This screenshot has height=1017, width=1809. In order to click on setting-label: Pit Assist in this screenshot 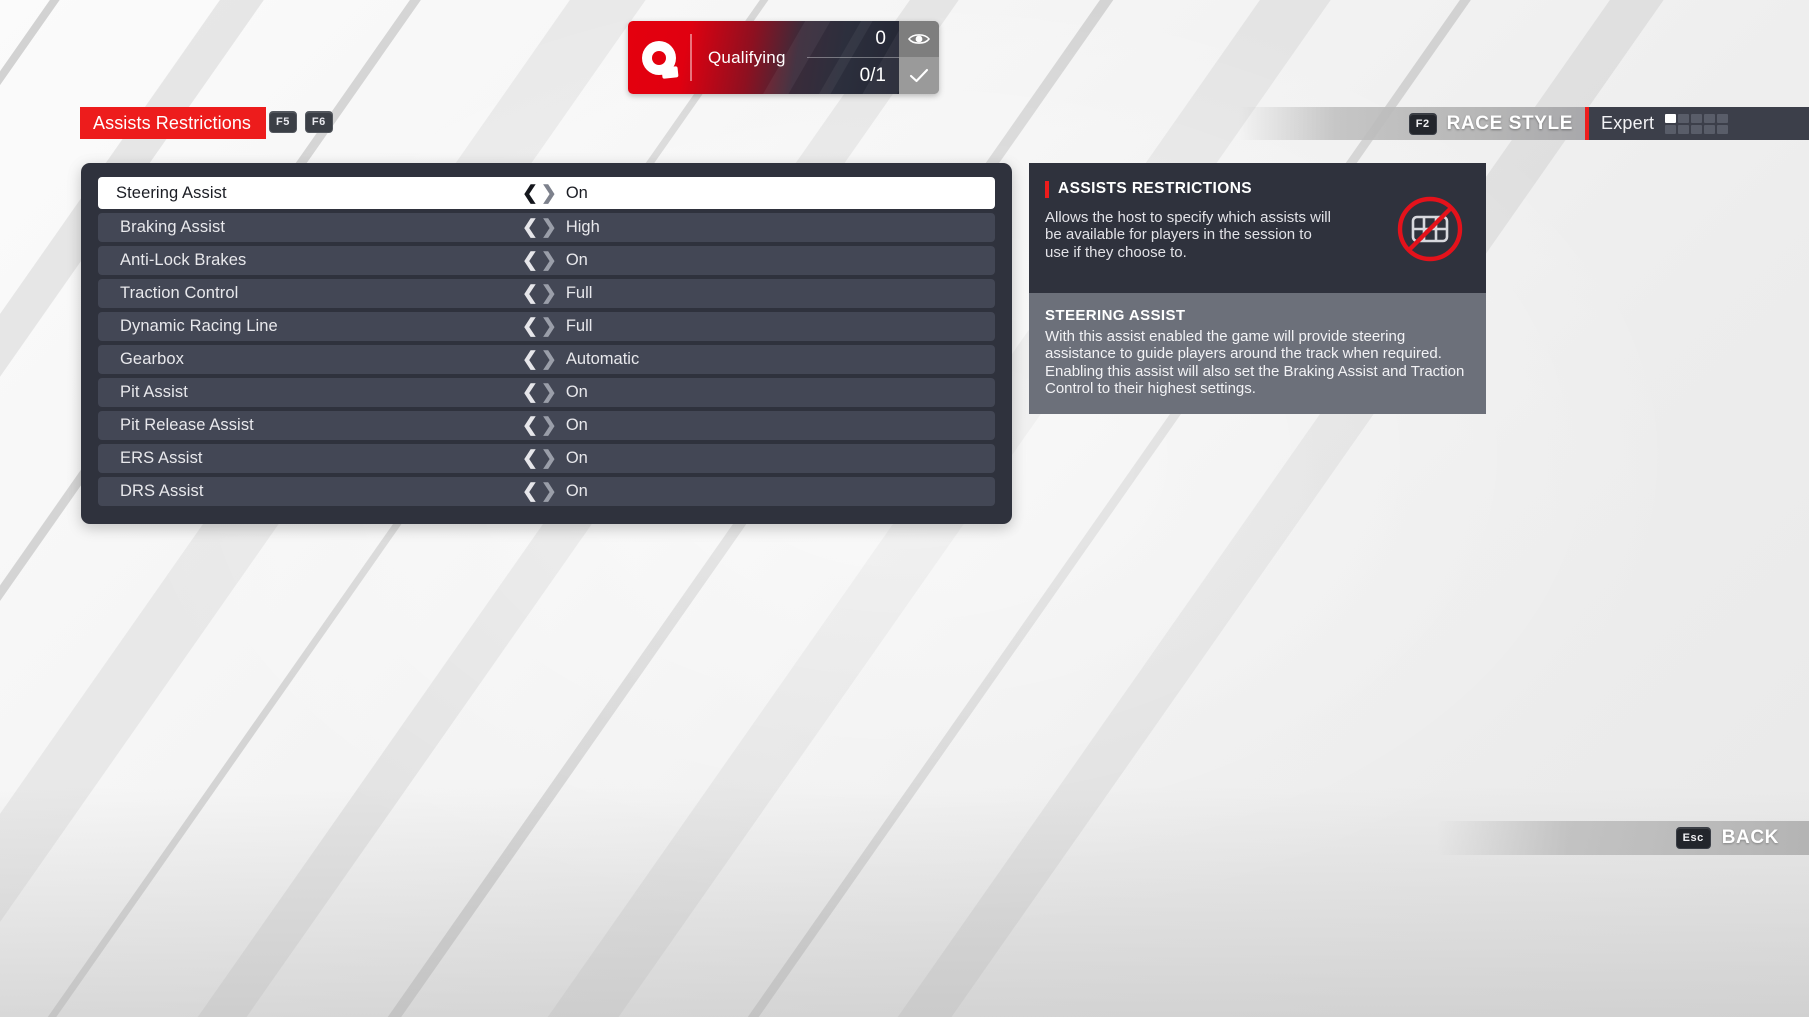, I will do `click(154, 392)`.